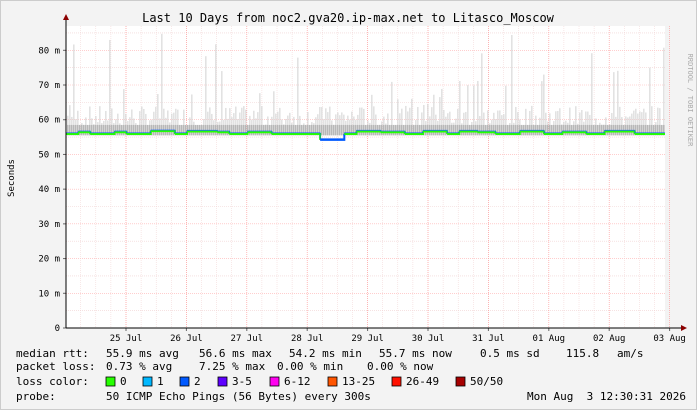  What do you see at coordinates (49, 260) in the screenshot?
I see `y-tick-label: 20 m` at bounding box center [49, 260].